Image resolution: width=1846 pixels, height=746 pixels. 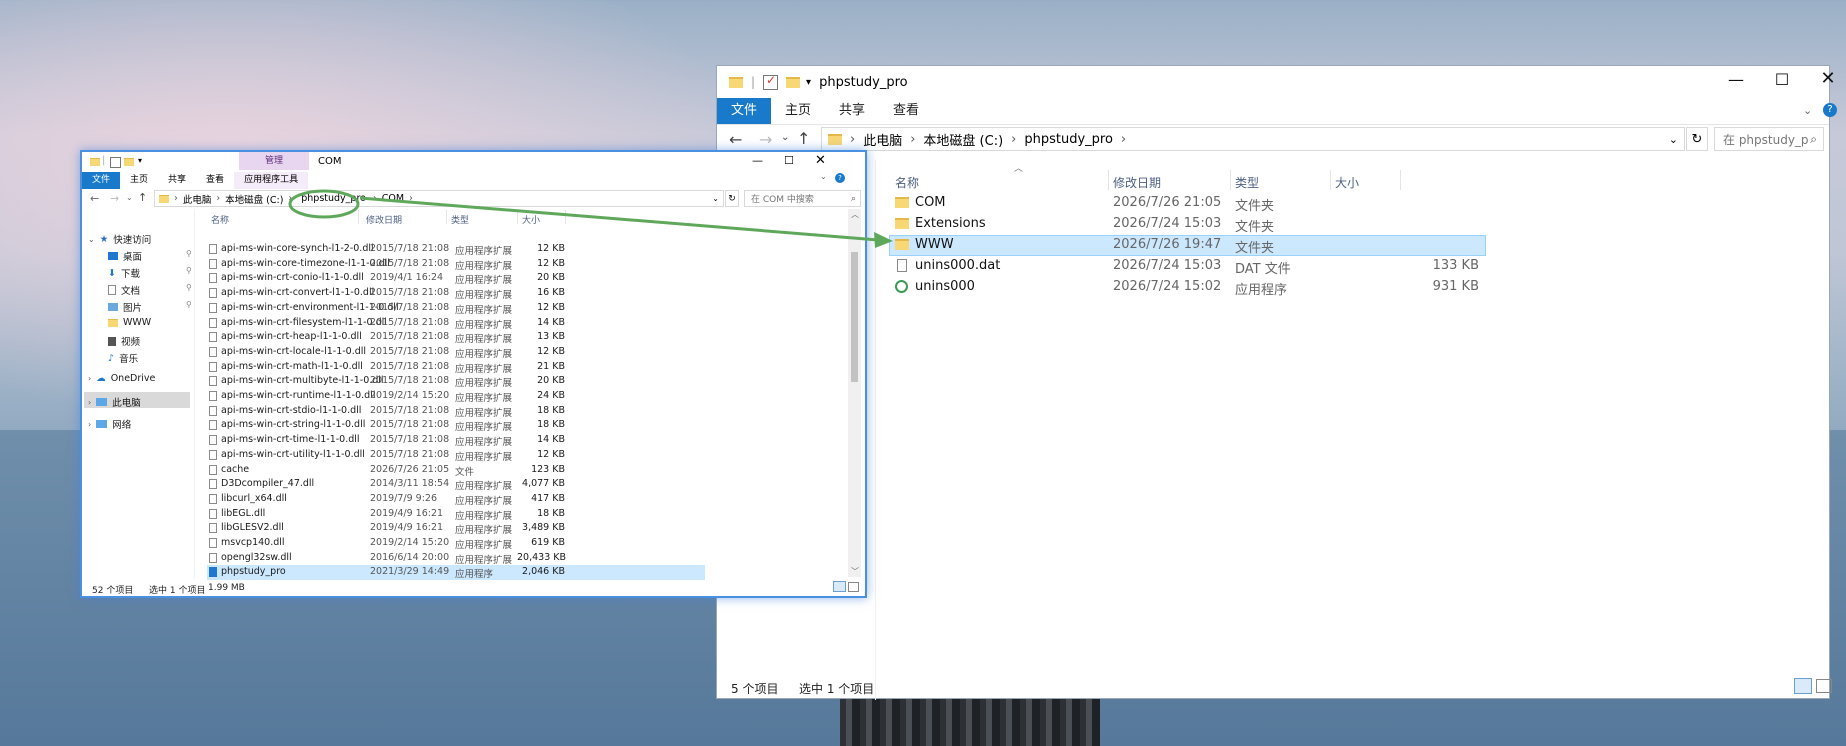 What do you see at coordinates (883, 240) in the screenshot?
I see `annotation-arrow-head` at bounding box center [883, 240].